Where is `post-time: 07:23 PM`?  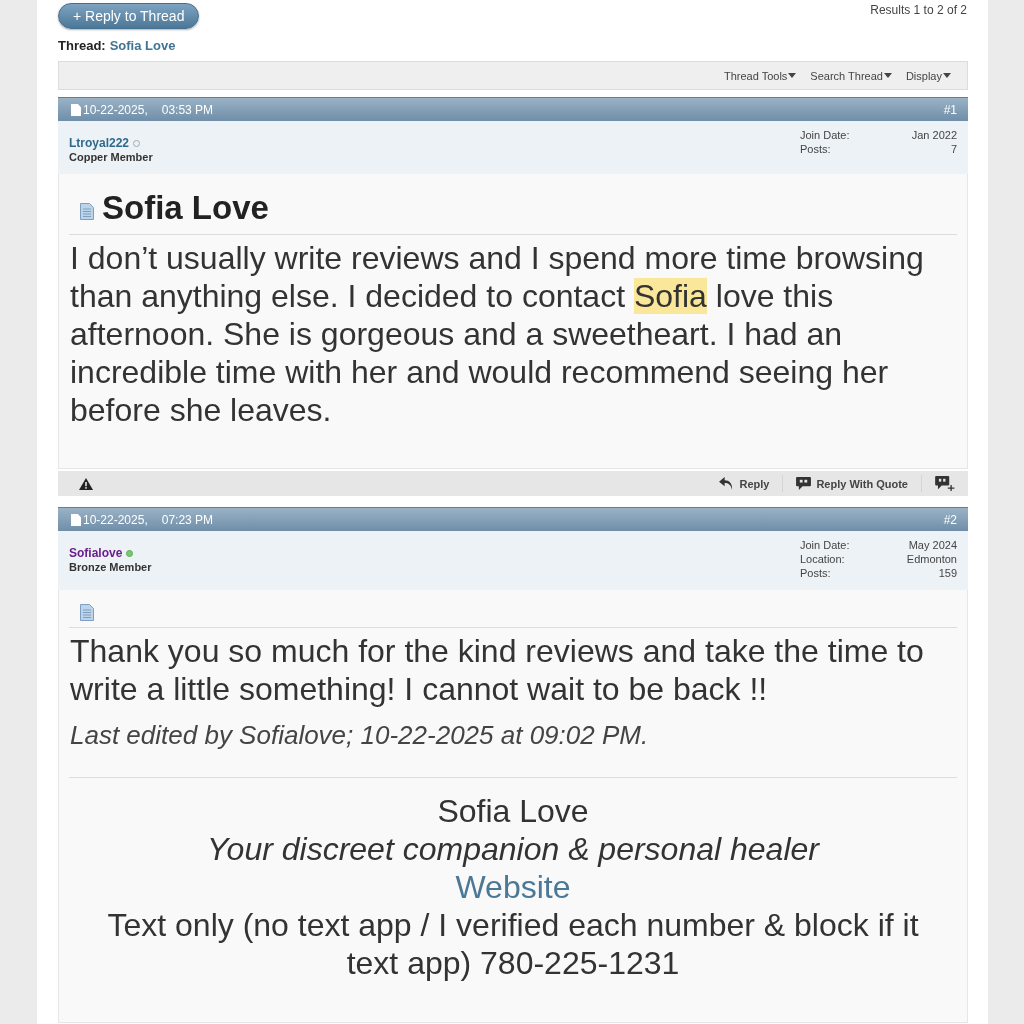
post-time: 07:23 PM is located at coordinates (187, 519).